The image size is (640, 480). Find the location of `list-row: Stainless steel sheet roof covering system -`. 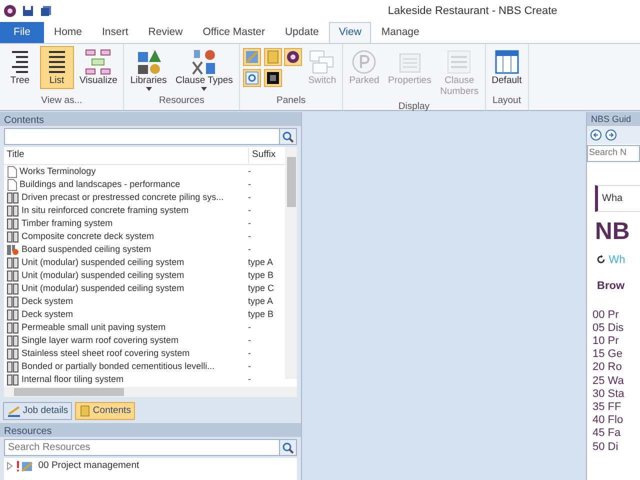

list-row: Stainless steel sheet roof covering system - is located at coordinates (144, 353).